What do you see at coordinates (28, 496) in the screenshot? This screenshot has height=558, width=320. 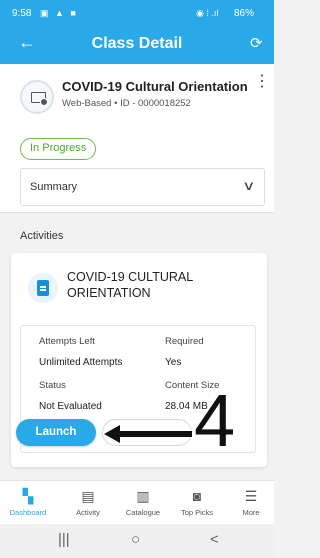 I see `dashboard-icon: ▚` at bounding box center [28, 496].